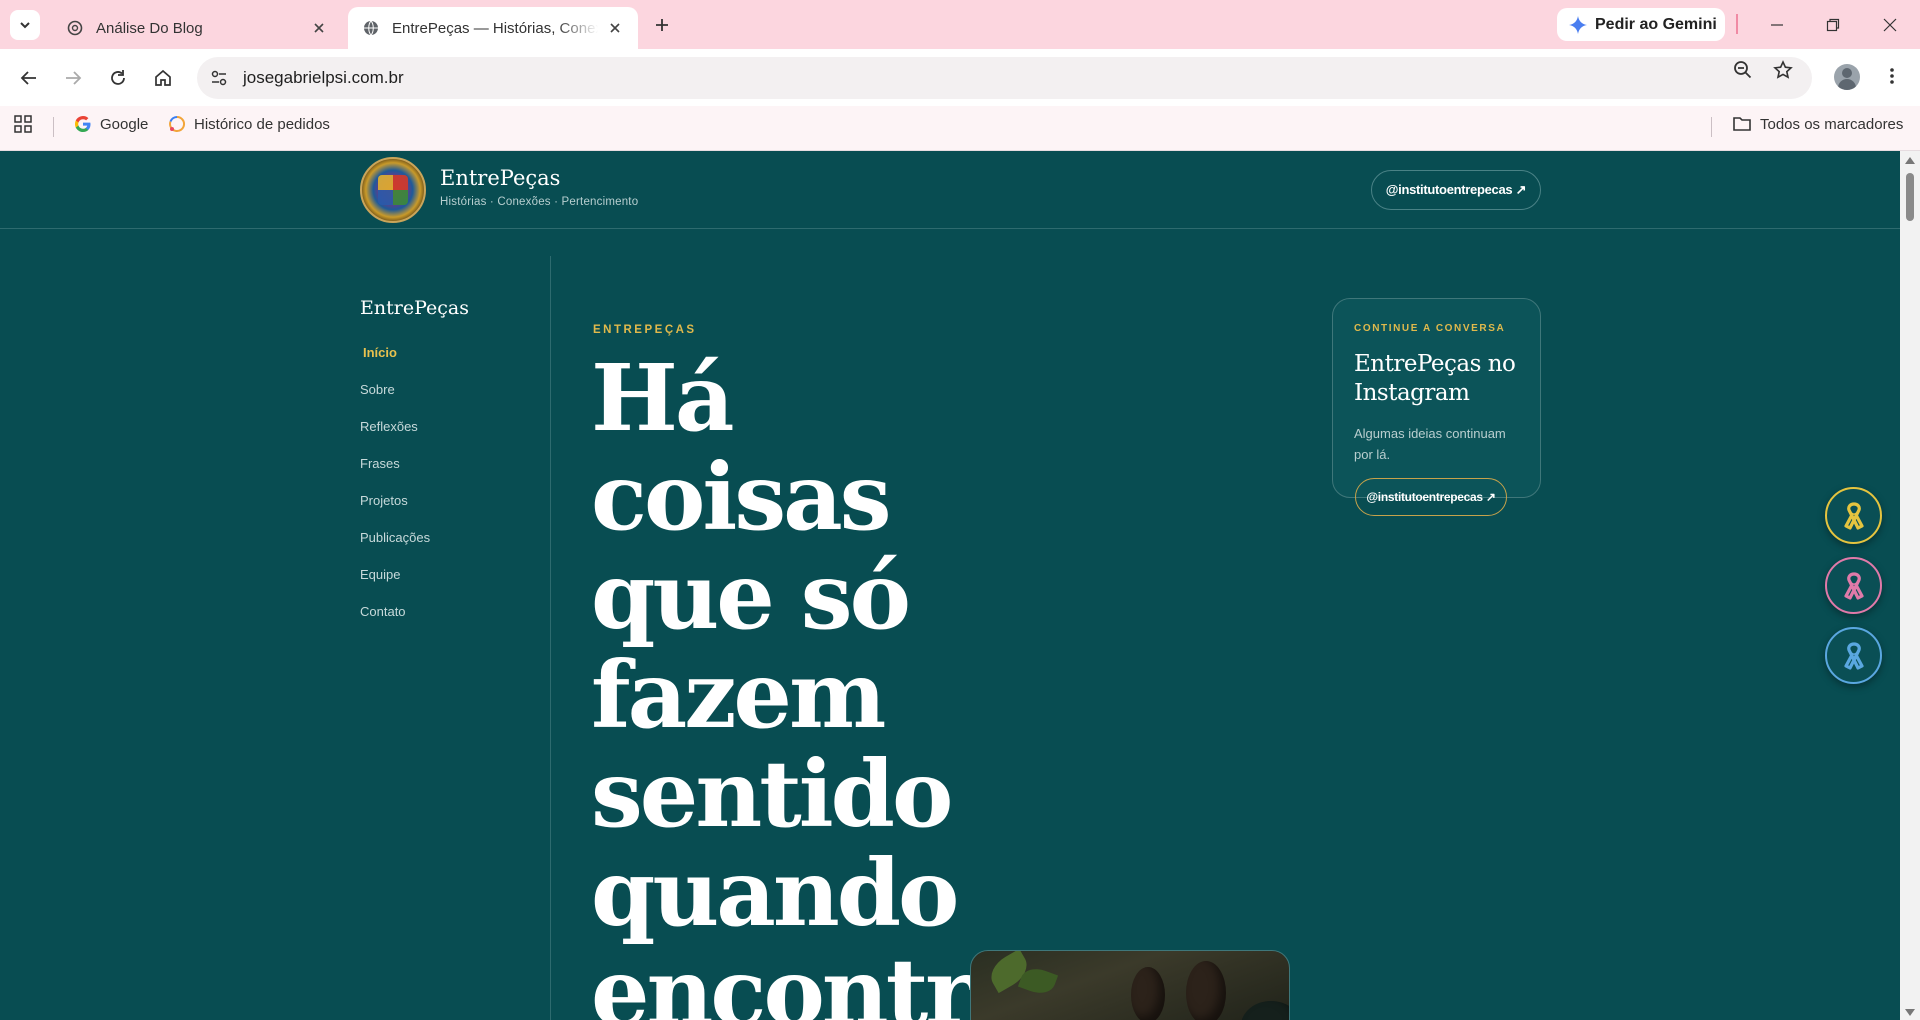 The image size is (1920, 1020). I want to click on more-vertical-icon, so click(1892, 76).